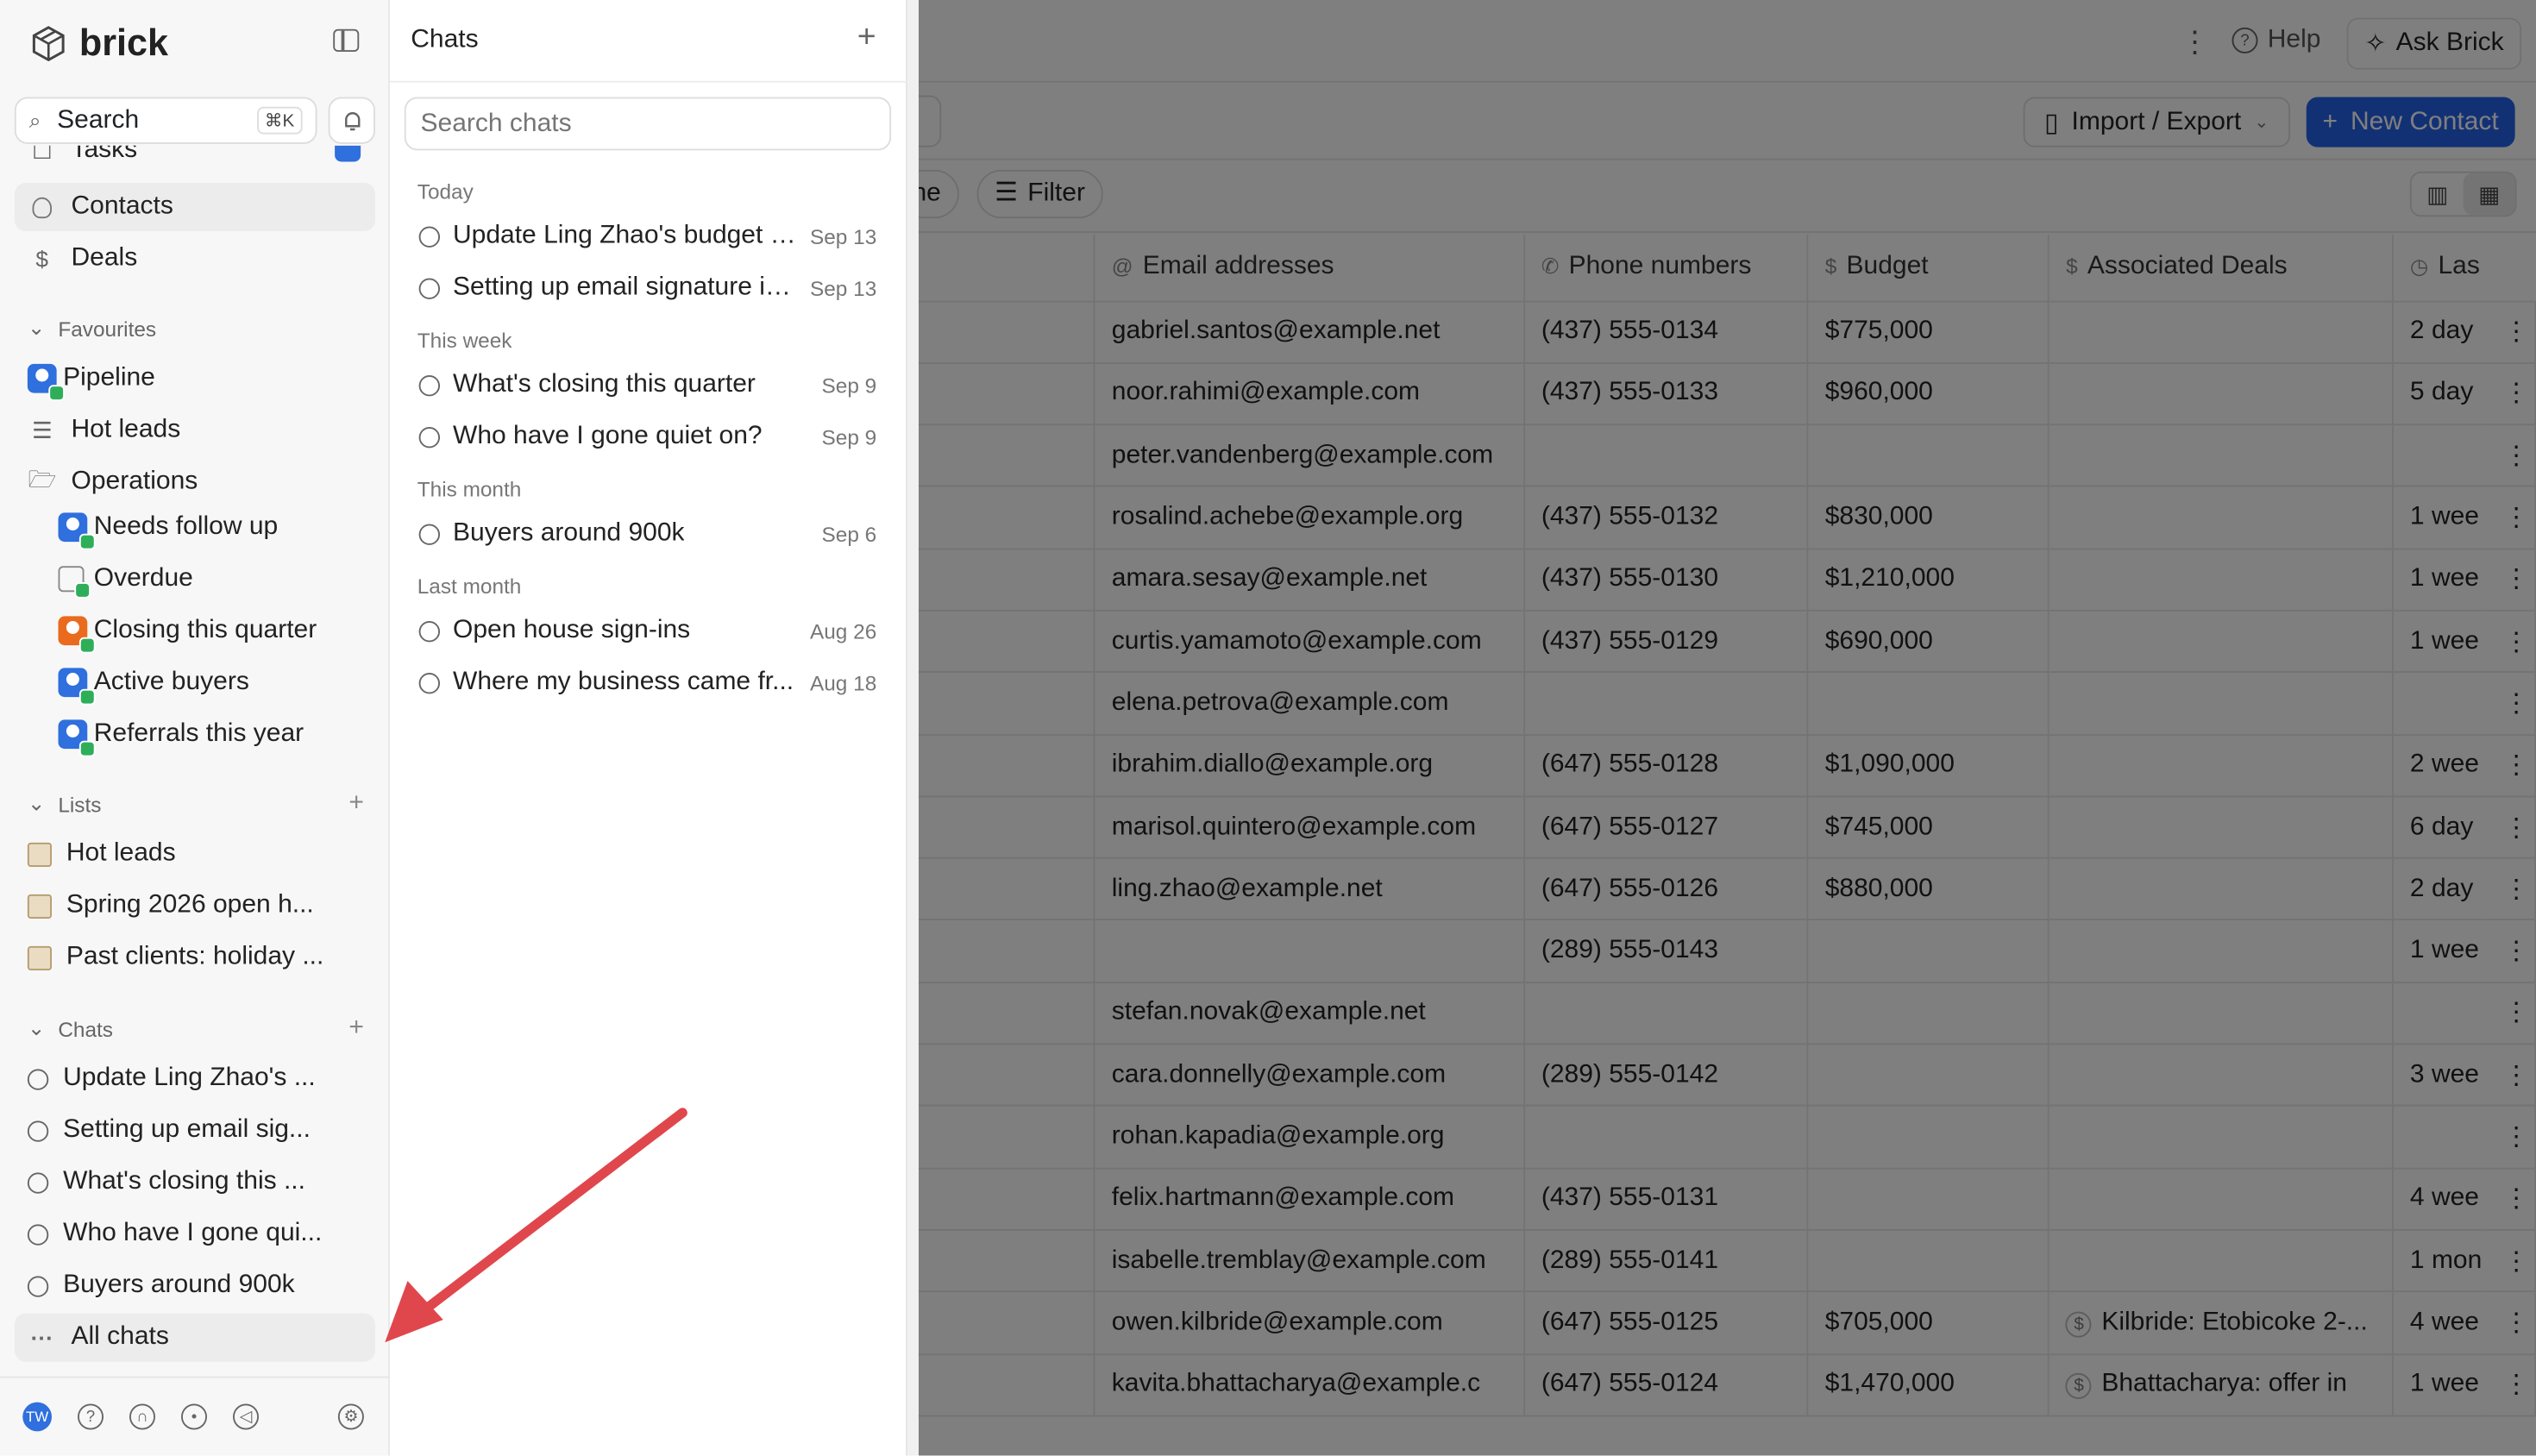  What do you see at coordinates (42, 479) in the screenshot?
I see `folder-open-icon: 🗁` at bounding box center [42, 479].